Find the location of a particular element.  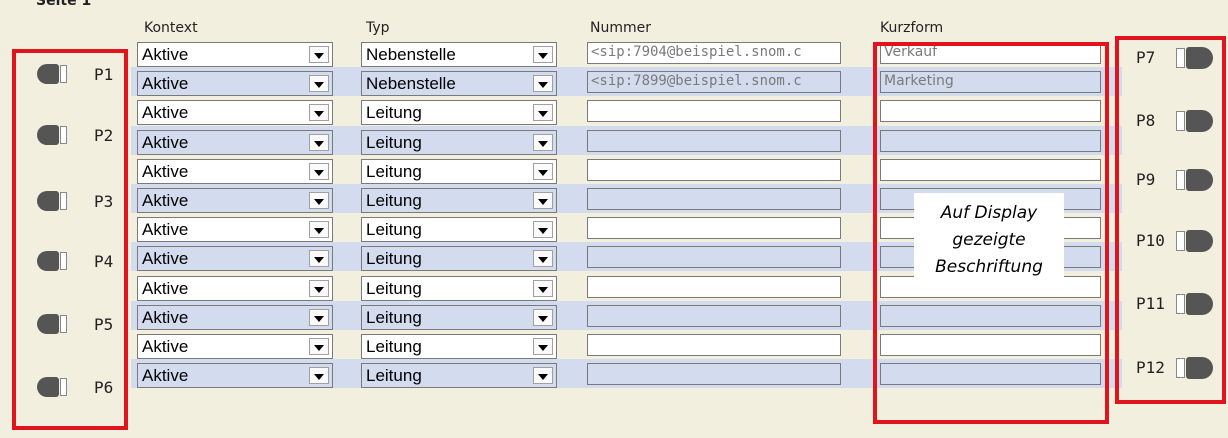

annotation-box-left-keys is located at coordinates (70, 239).